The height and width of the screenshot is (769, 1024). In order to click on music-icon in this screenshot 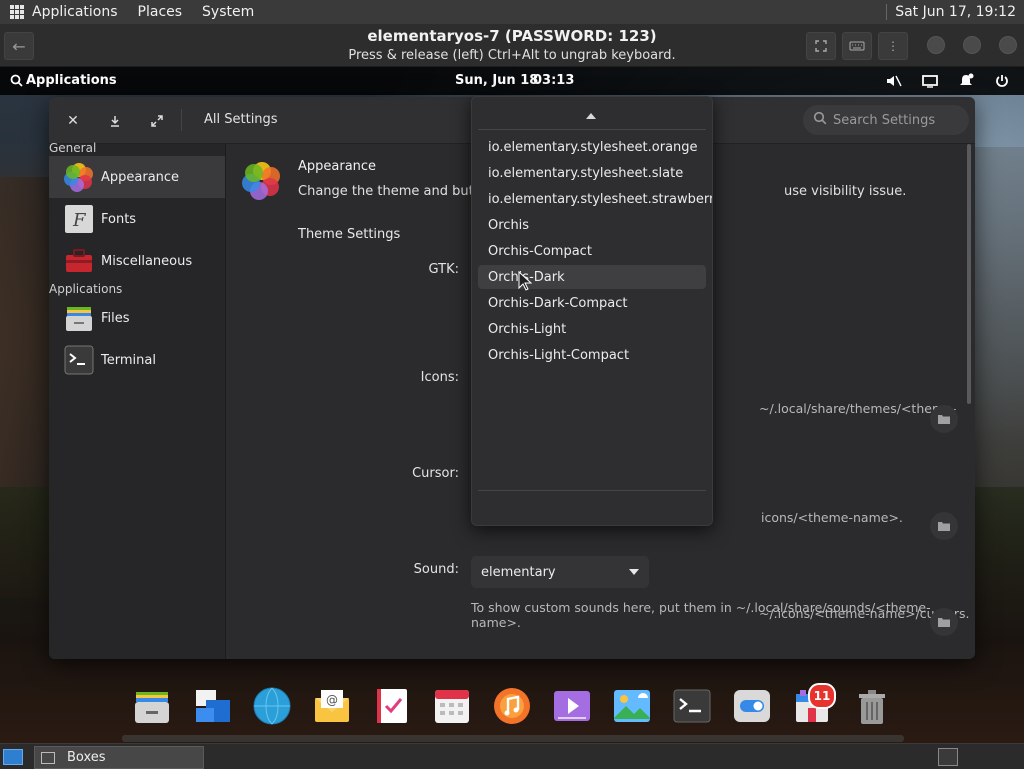, I will do `click(512, 706)`.